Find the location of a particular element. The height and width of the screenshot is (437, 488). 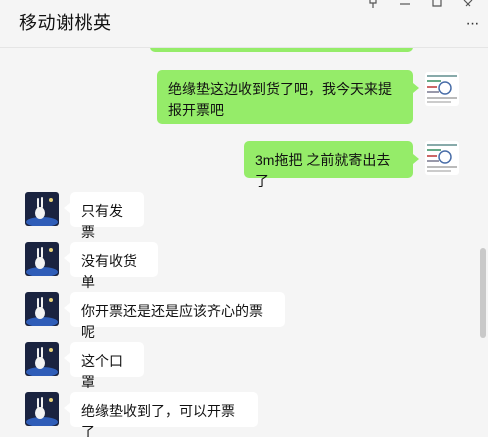

message-bubble-other: 这个口罩 is located at coordinates (104, 366).